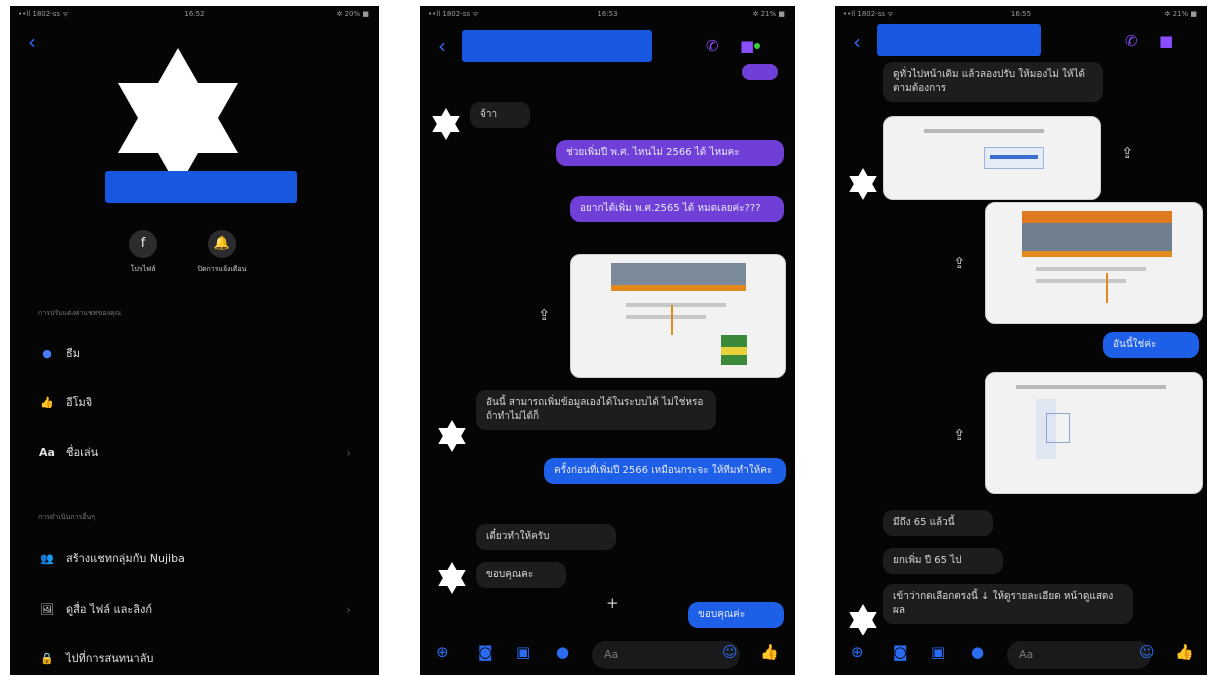 The image size is (1212, 675). I want to click on reaction-pill, so click(760, 72).